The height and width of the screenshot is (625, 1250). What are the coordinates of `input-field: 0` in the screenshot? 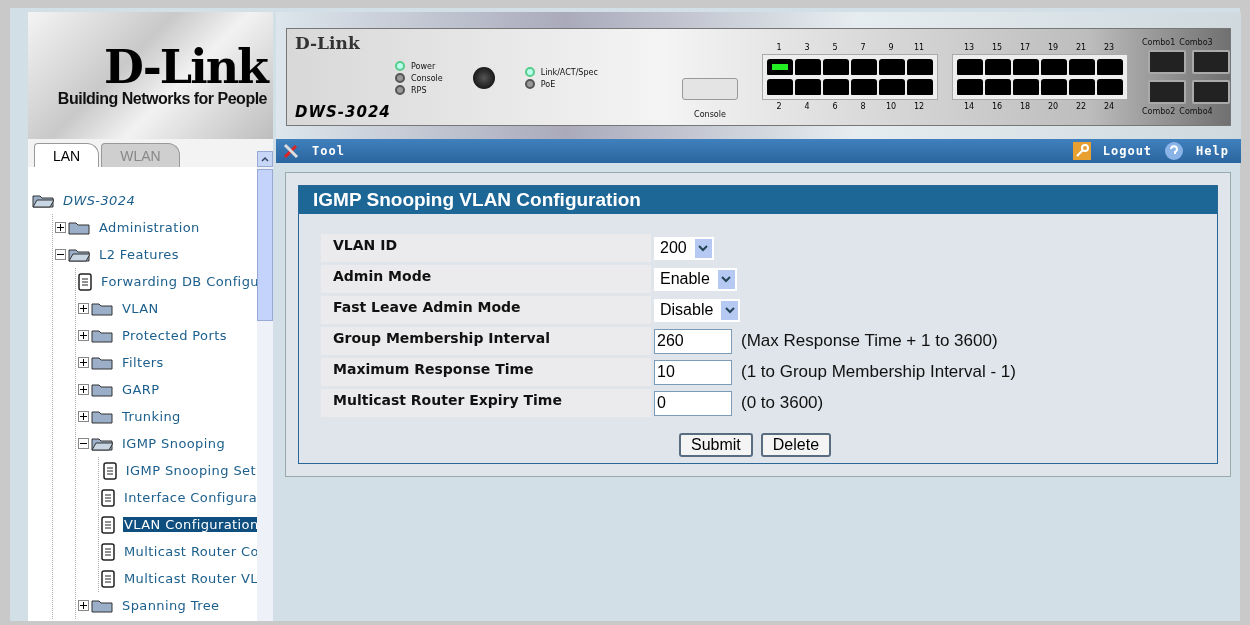 It's located at (693, 403).